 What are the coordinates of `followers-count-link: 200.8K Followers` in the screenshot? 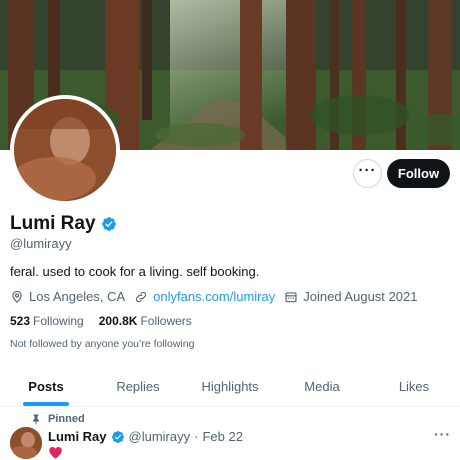 It's located at (145, 321).